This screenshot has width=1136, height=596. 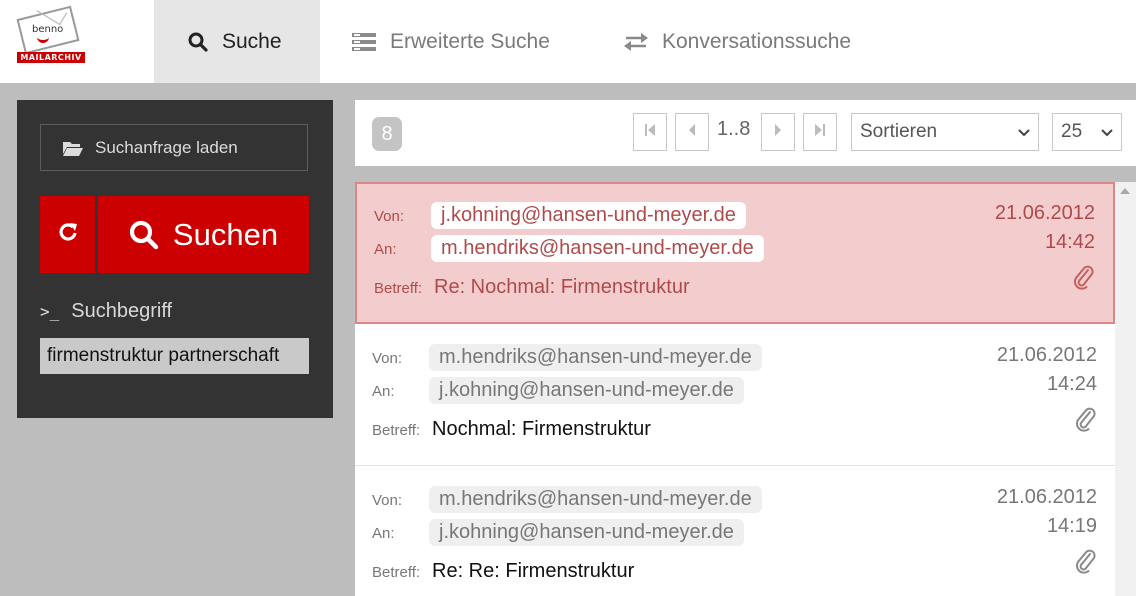 I want to click on search-term-label: >_ Suchbegriff, so click(x=106, y=311).